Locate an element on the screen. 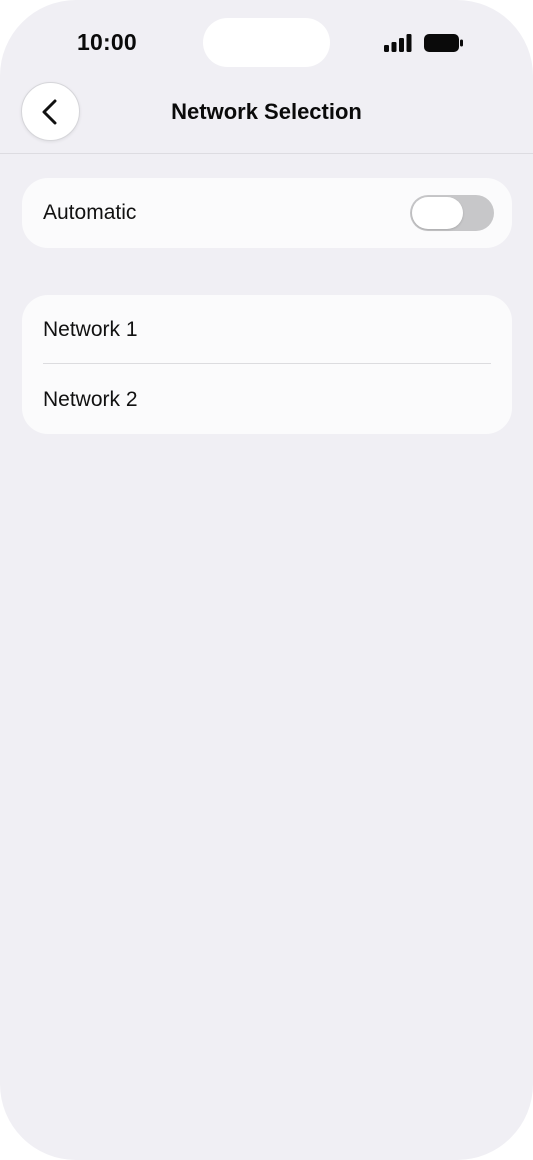 The image size is (533, 1160). dynamic-island is located at coordinates (266, 42).